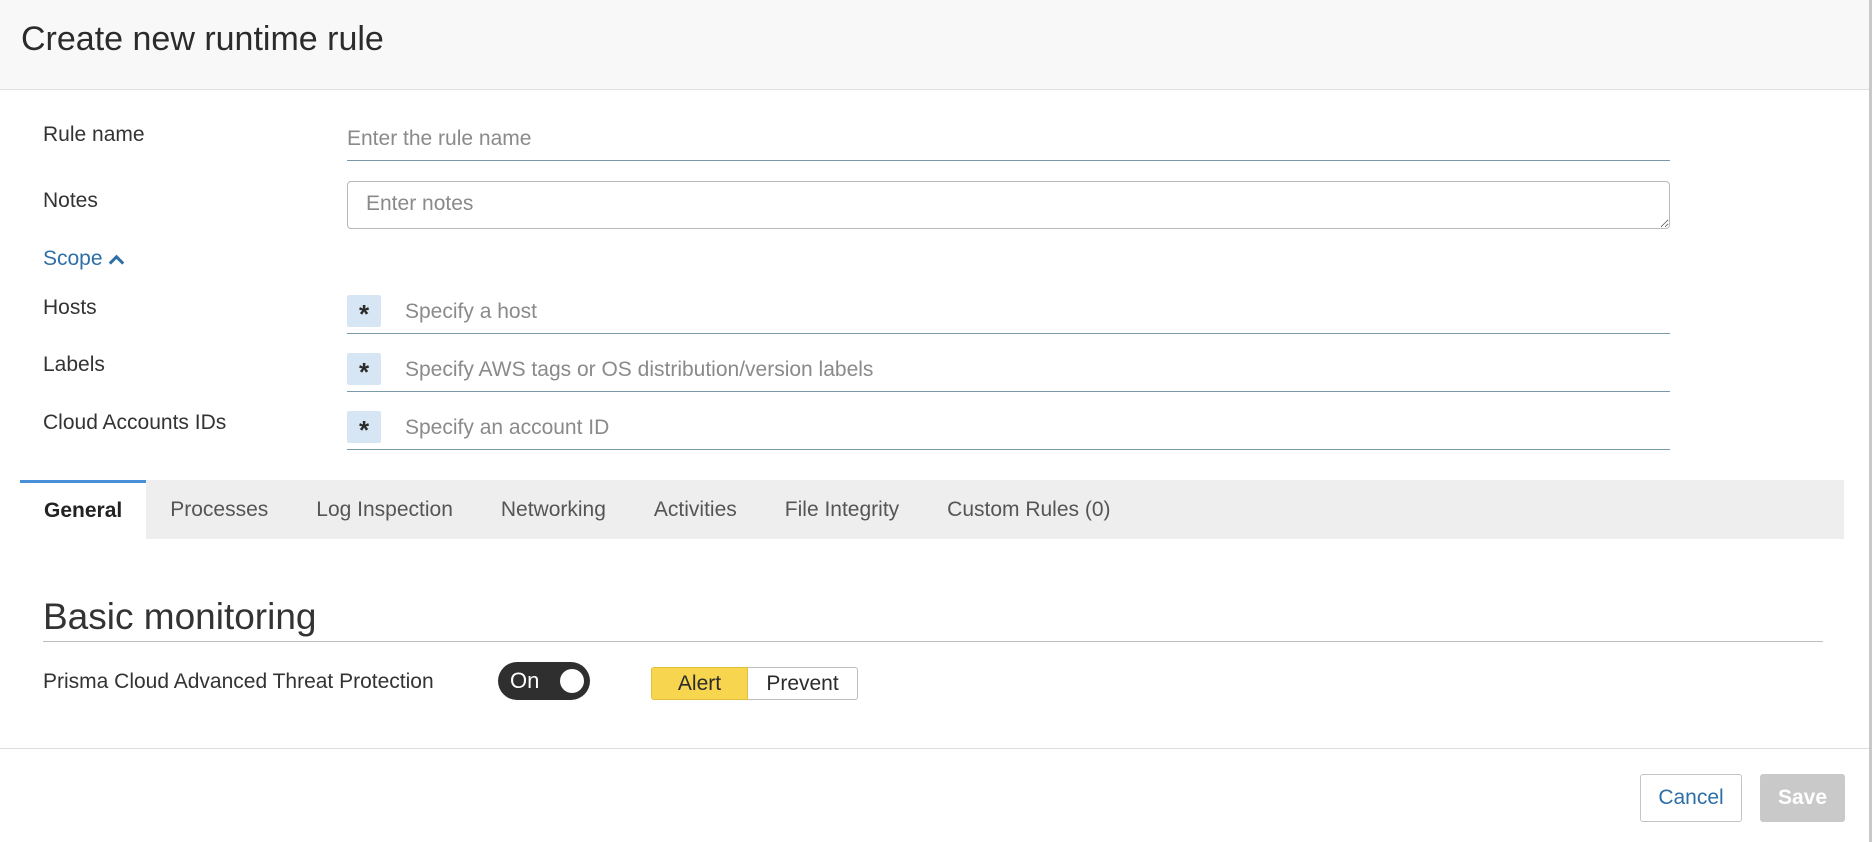 This screenshot has width=1872, height=842. What do you see at coordinates (1008, 205) in the screenshot?
I see `notes-textarea` at bounding box center [1008, 205].